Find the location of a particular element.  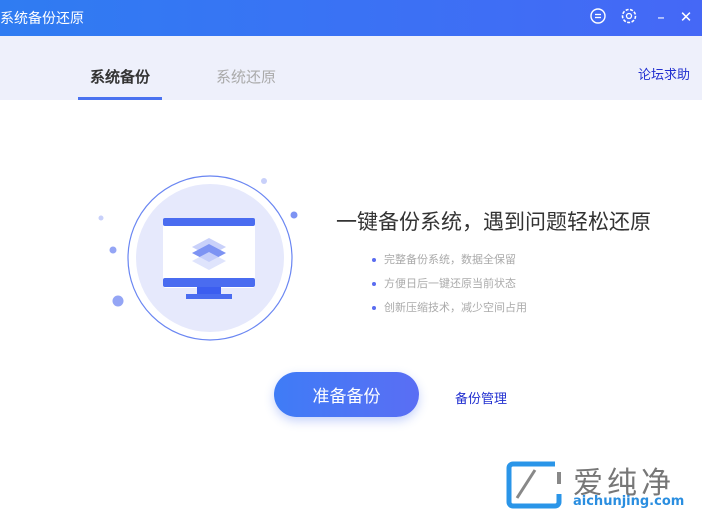

minimize-icon: – is located at coordinates (661, 17).